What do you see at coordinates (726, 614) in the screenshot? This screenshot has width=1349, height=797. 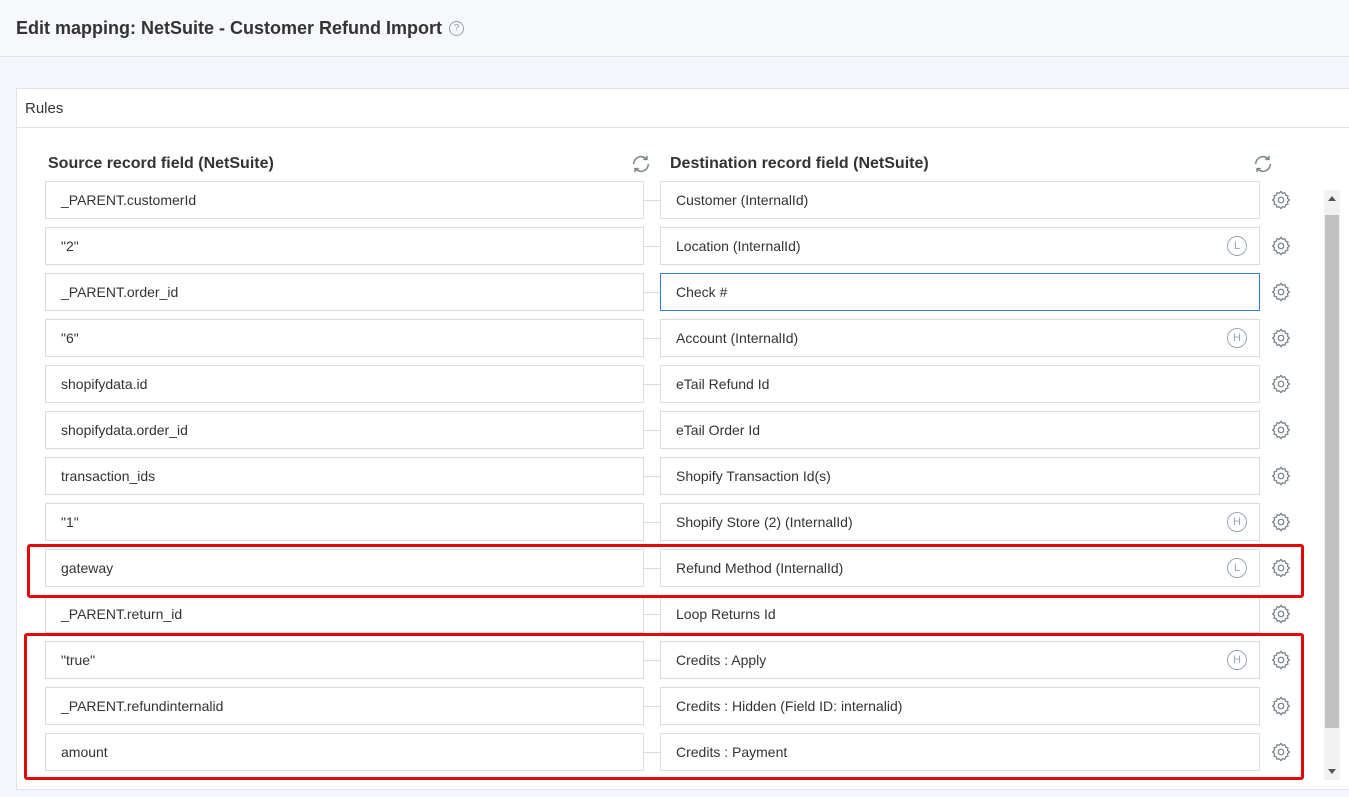 I see `destination-field-text: Loop Returns Id` at bounding box center [726, 614].